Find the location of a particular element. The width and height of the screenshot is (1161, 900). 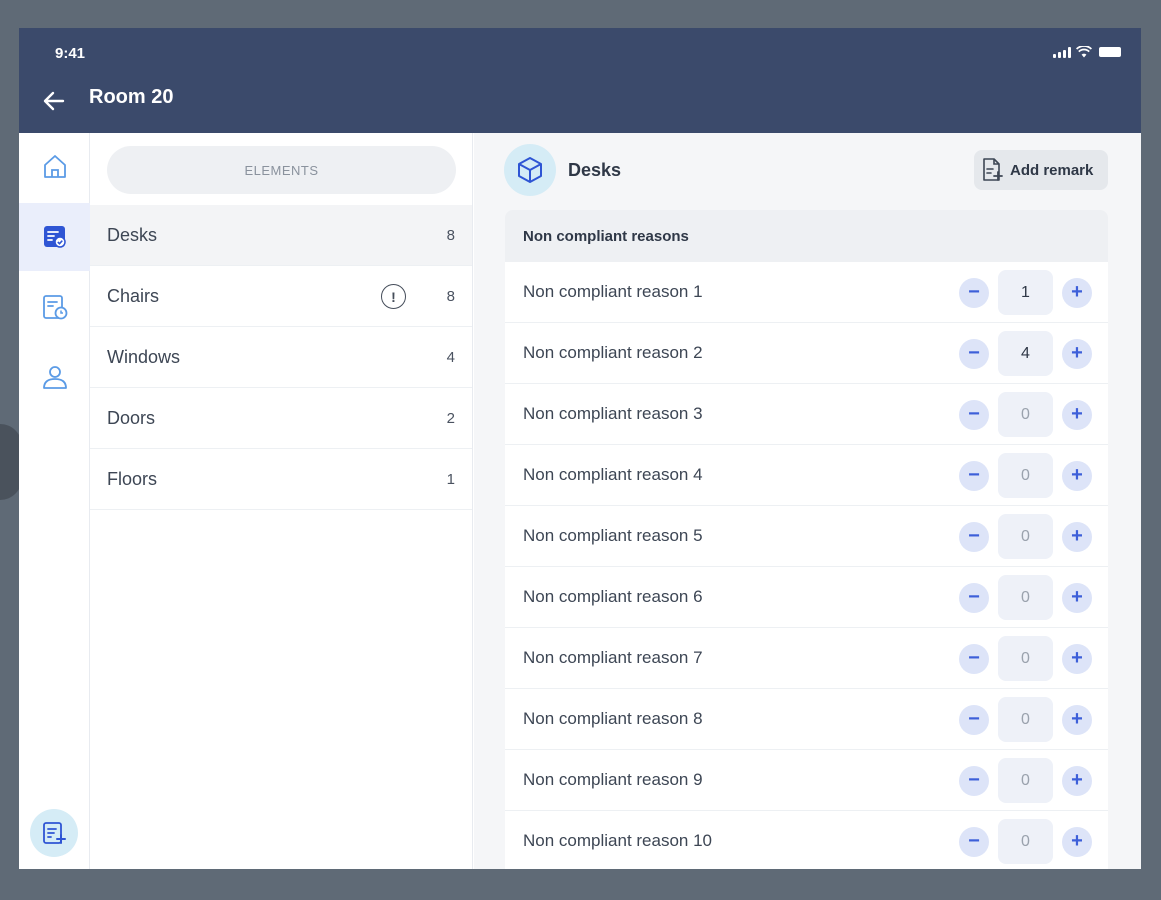

element-label: Desks is located at coordinates (132, 234).